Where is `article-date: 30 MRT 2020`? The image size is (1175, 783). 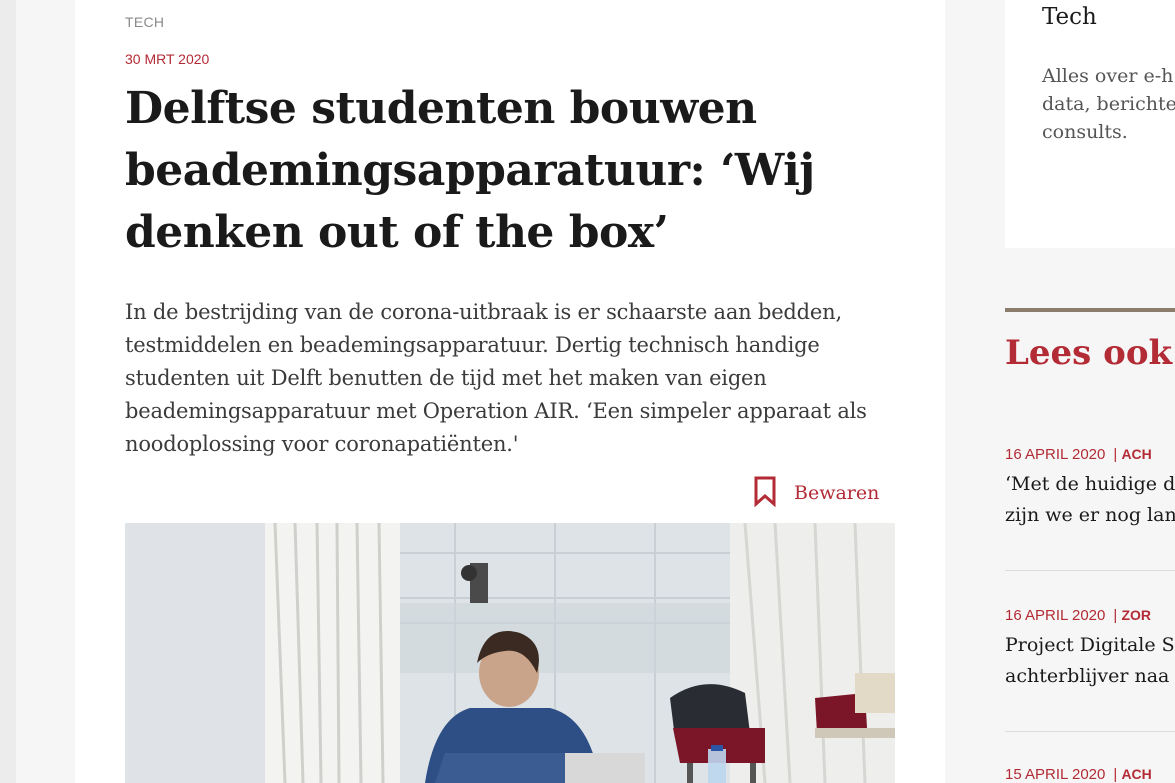 article-date: 30 MRT 2020 is located at coordinates (167, 59).